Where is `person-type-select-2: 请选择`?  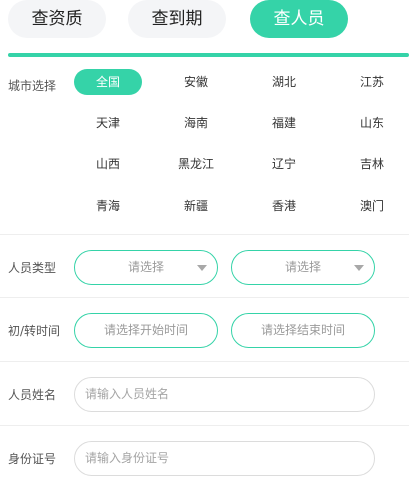 person-type-select-2: 请选择 is located at coordinates (303, 267).